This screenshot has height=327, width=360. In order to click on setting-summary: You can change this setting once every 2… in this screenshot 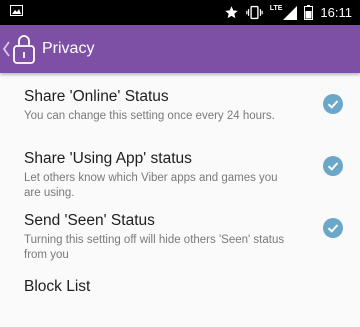, I will do `click(149, 116)`.